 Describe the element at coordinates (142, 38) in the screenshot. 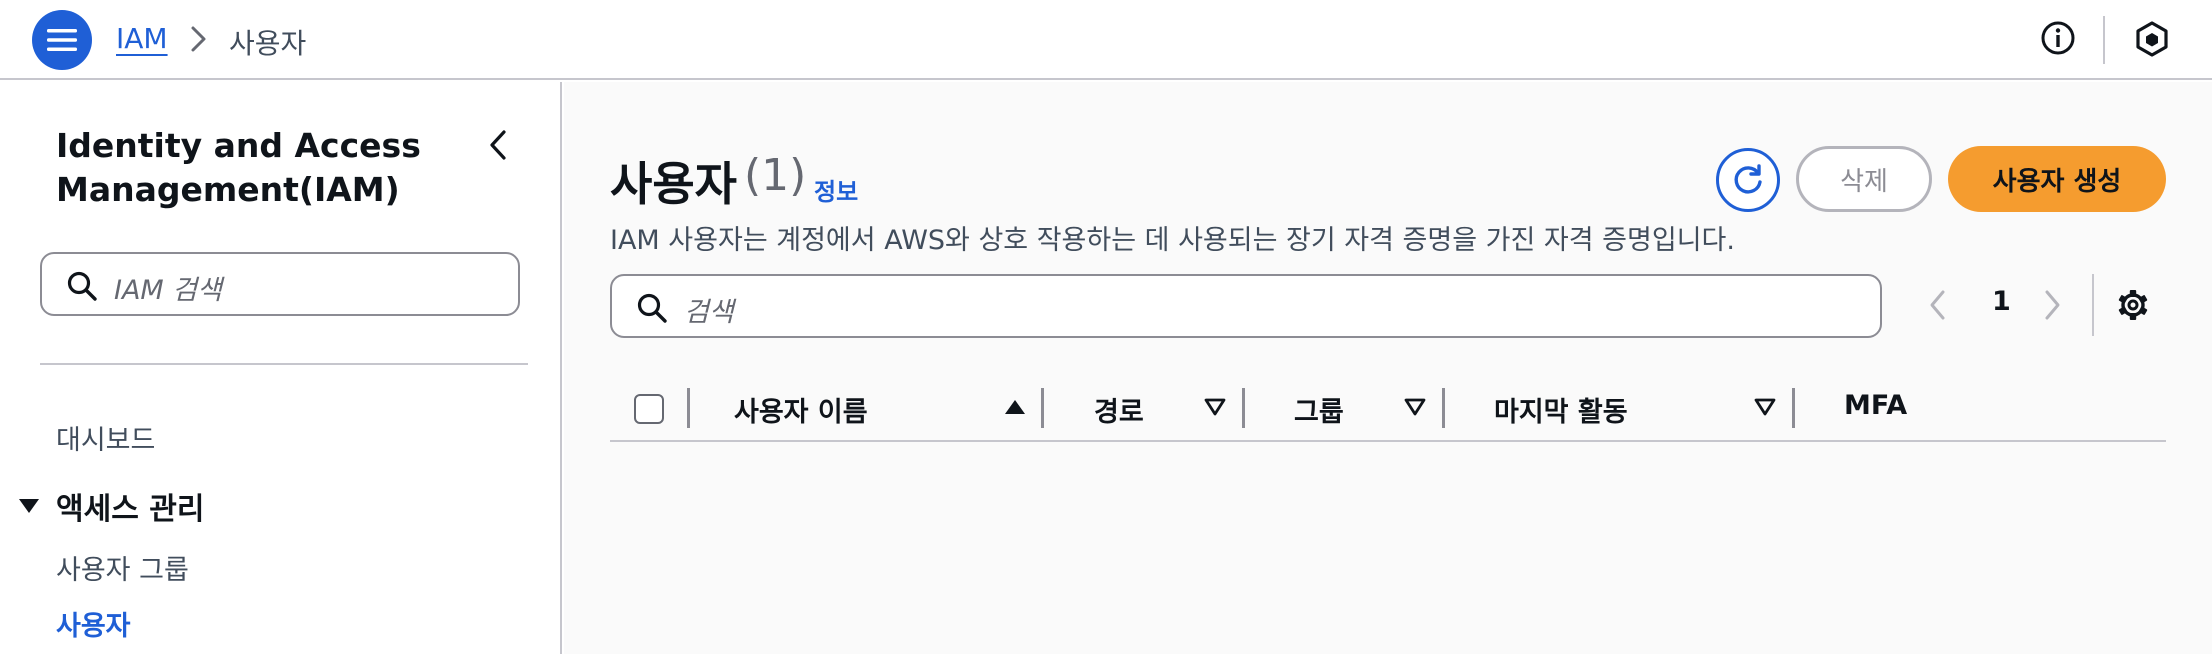

I see `breadcrumb-iam-link: IAM` at that location.